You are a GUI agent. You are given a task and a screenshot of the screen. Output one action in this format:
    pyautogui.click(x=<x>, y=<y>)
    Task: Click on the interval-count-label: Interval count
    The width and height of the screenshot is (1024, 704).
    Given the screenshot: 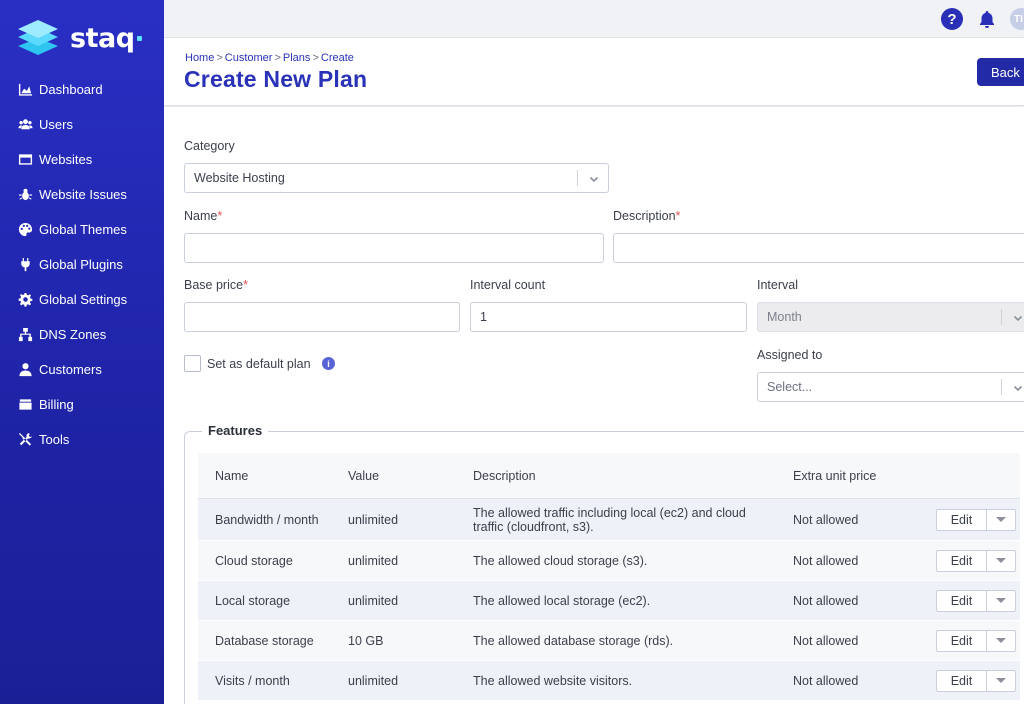 What is the action you would take?
    pyautogui.click(x=508, y=285)
    